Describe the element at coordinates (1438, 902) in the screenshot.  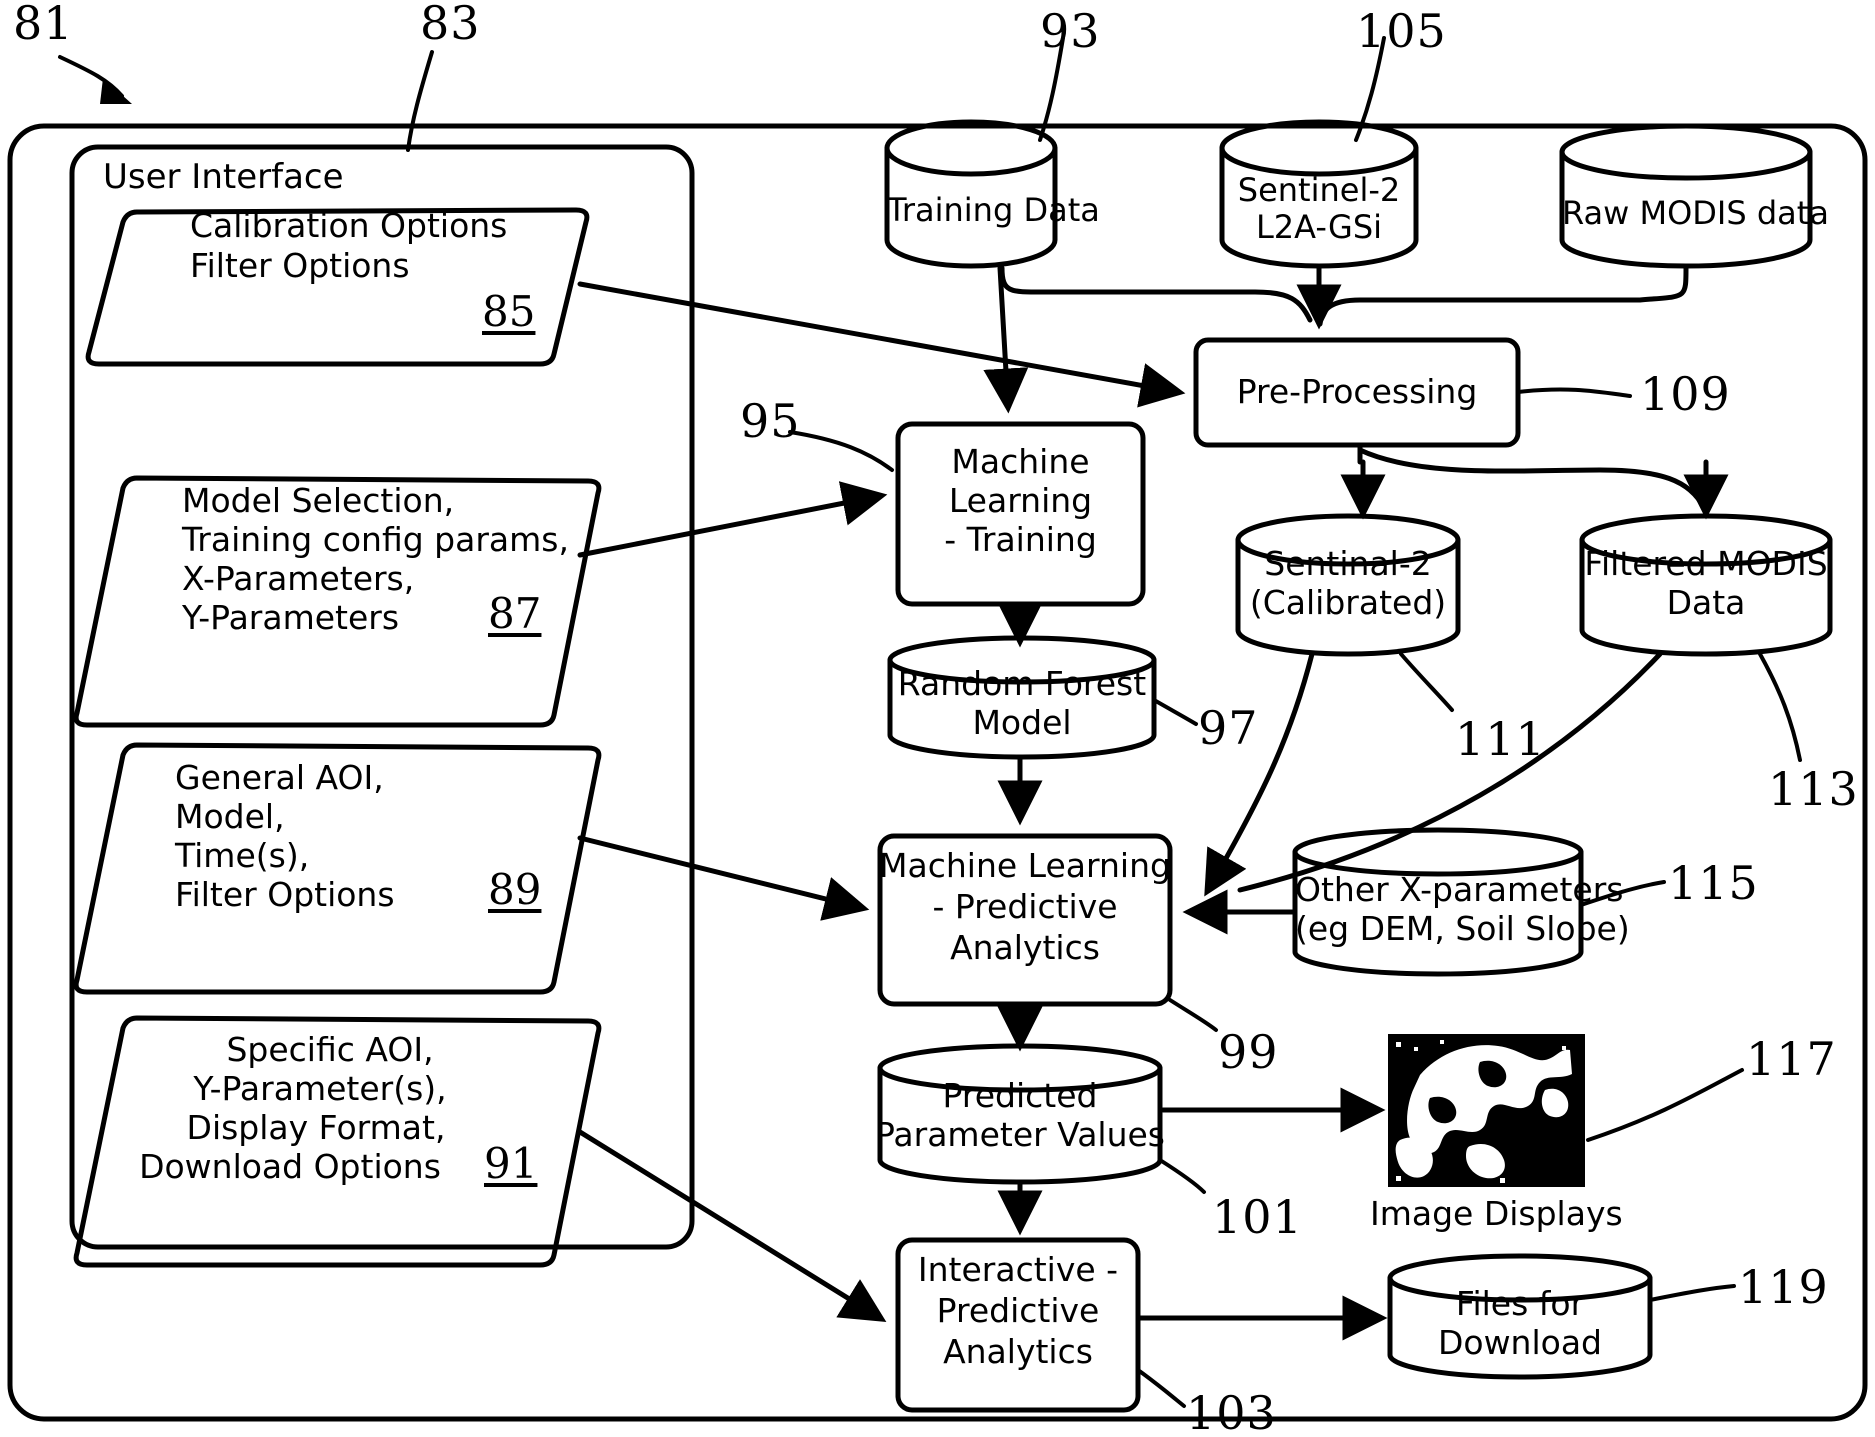
I see `cyl-other-x-parameters` at that location.